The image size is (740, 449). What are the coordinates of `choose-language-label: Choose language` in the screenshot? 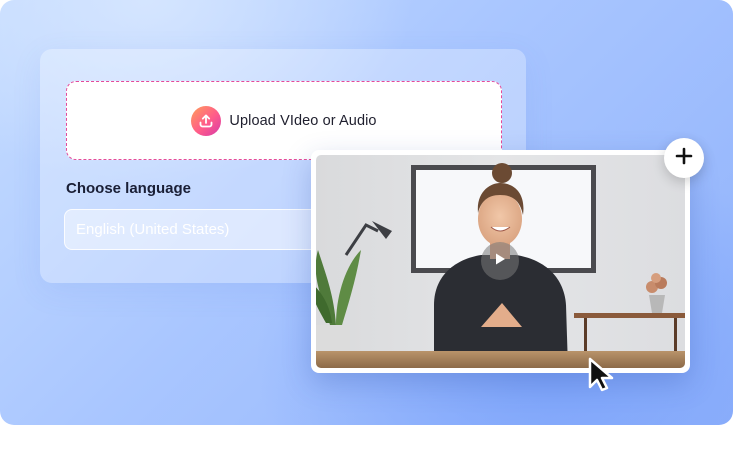 It's located at (129, 188).